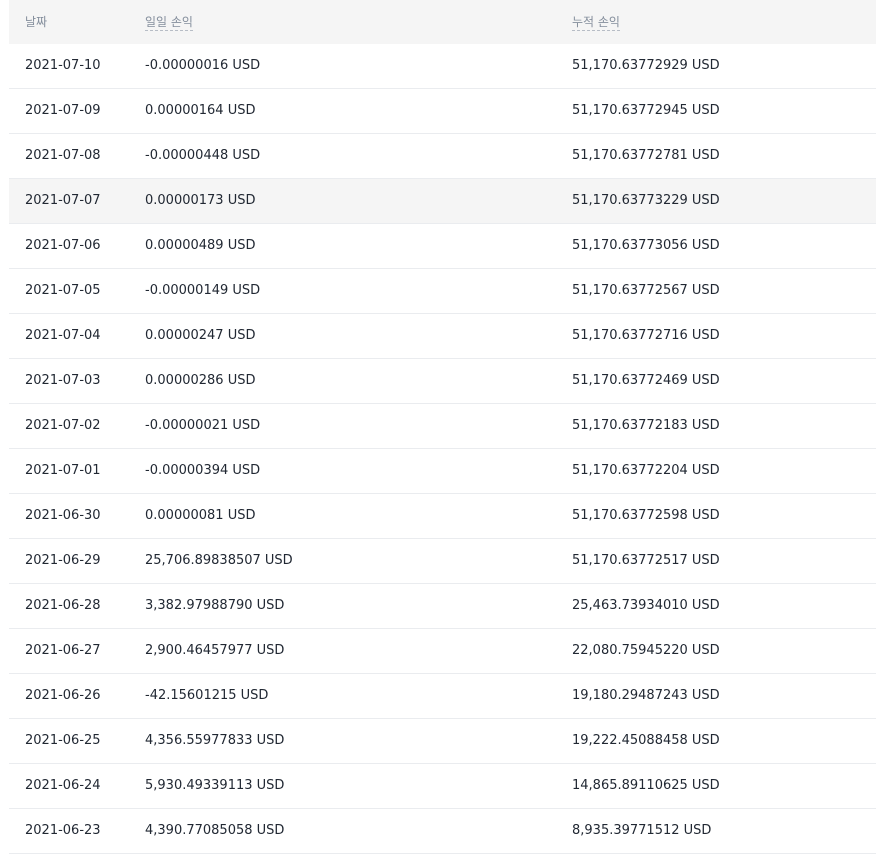 This screenshot has width=876, height=854. What do you see at coordinates (63, 200) in the screenshot?
I see `cell-date: 2021-07-07` at bounding box center [63, 200].